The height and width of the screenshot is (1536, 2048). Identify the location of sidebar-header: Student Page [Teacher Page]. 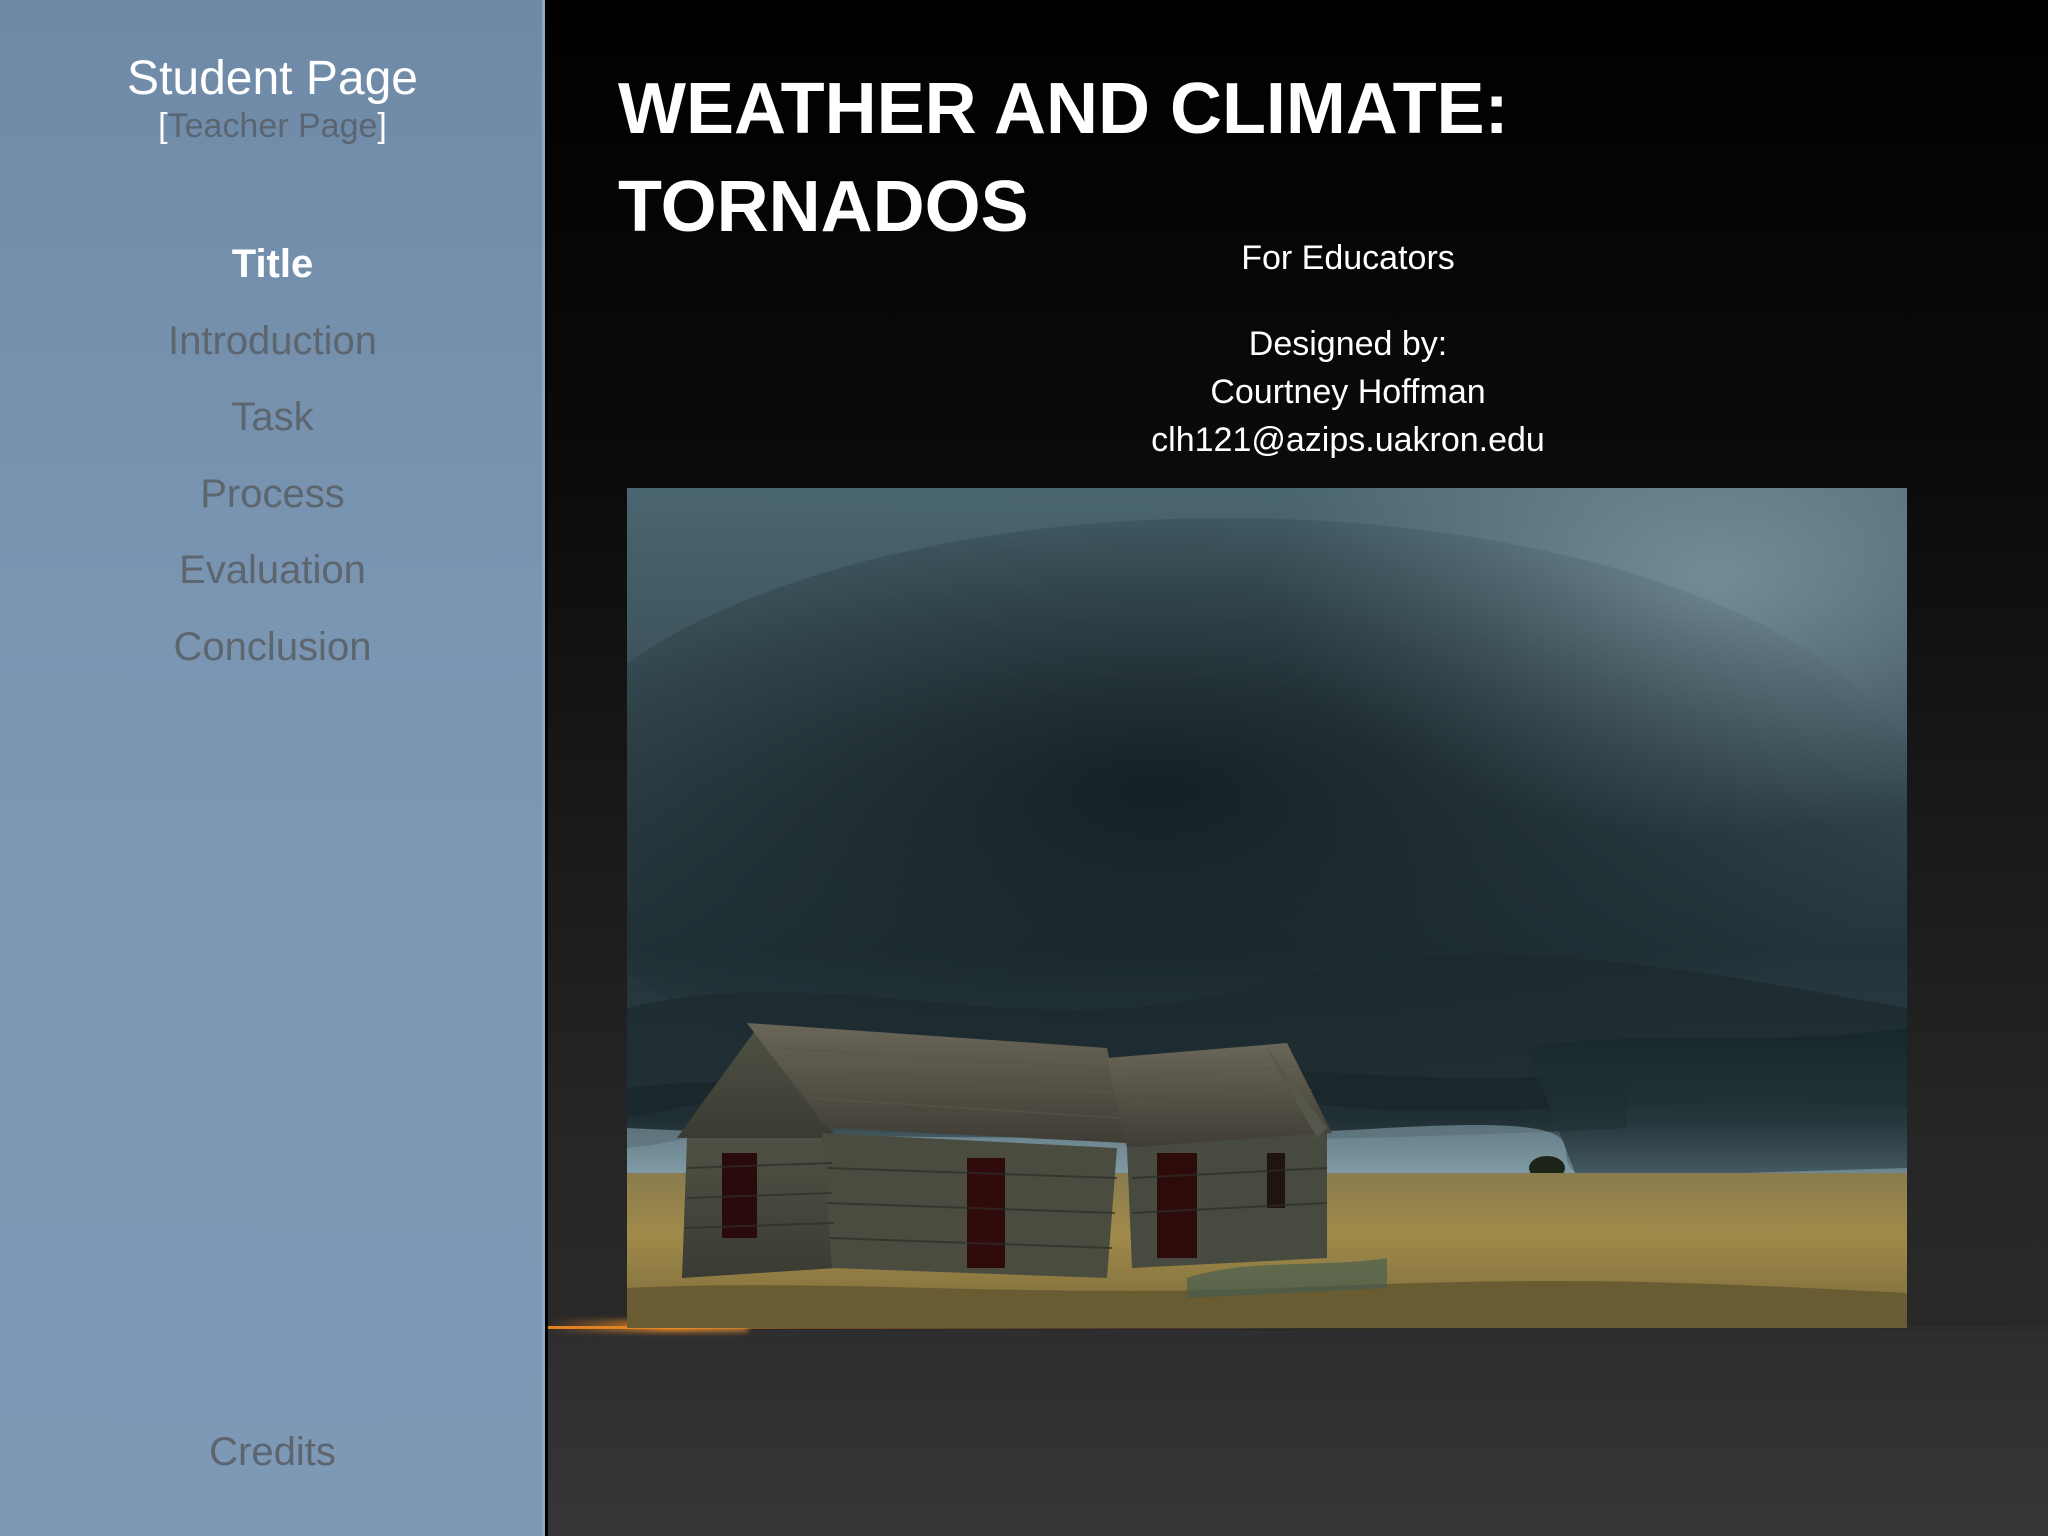
(272, 97).